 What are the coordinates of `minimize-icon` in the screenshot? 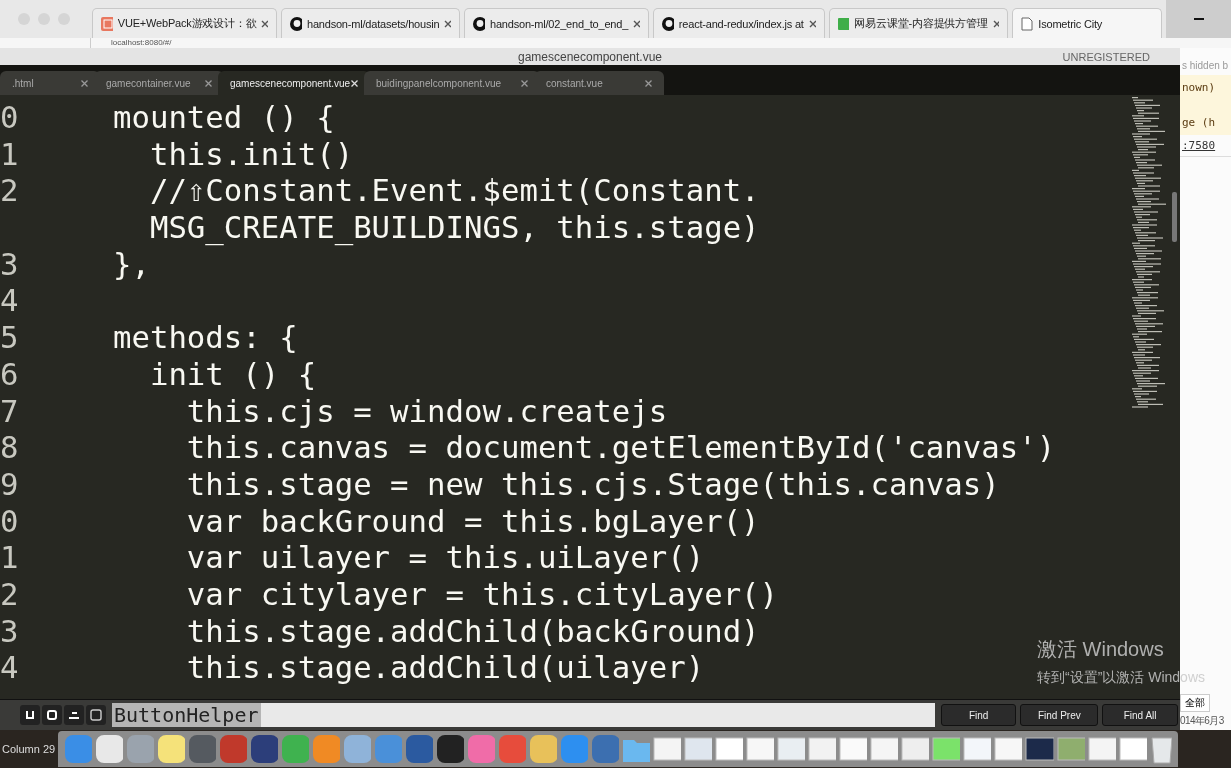 It's located at (1198, 19).